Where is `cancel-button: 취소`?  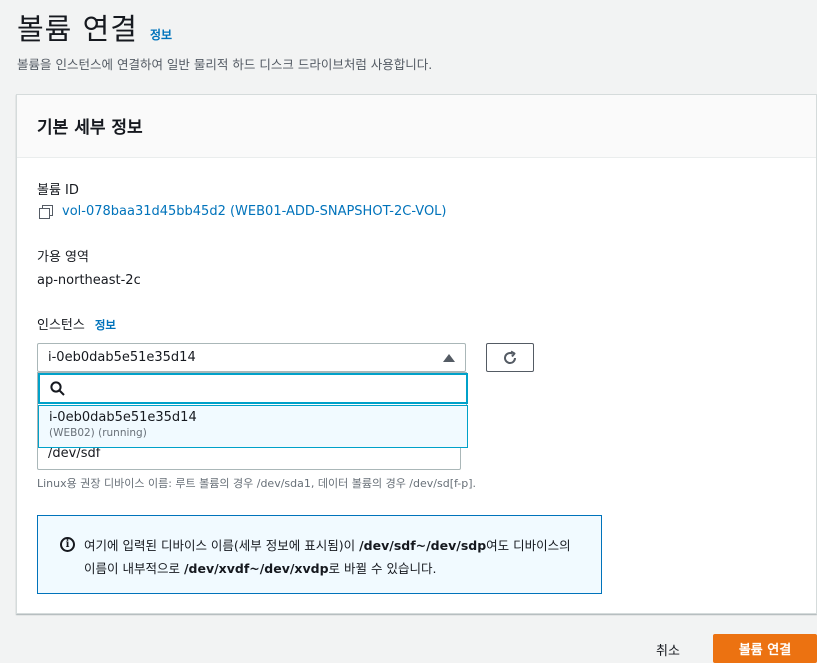 cancel-button: 취소 is located at coordinates (668, 649).